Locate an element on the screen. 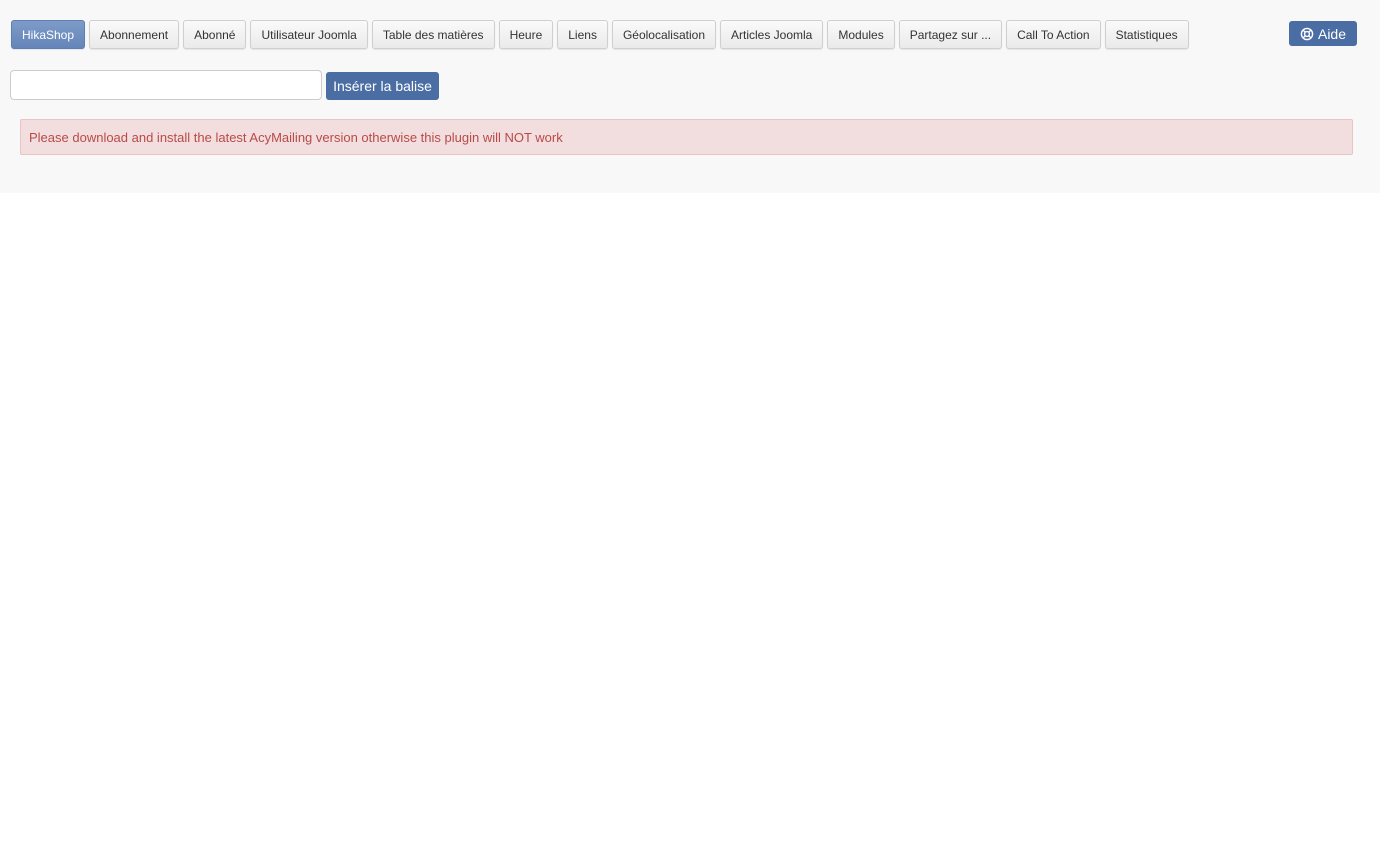 Image resolution: width=1380 pixels, height=844 pixels. tab-abonnement: Abonnement is located at coordinates (134, 34).